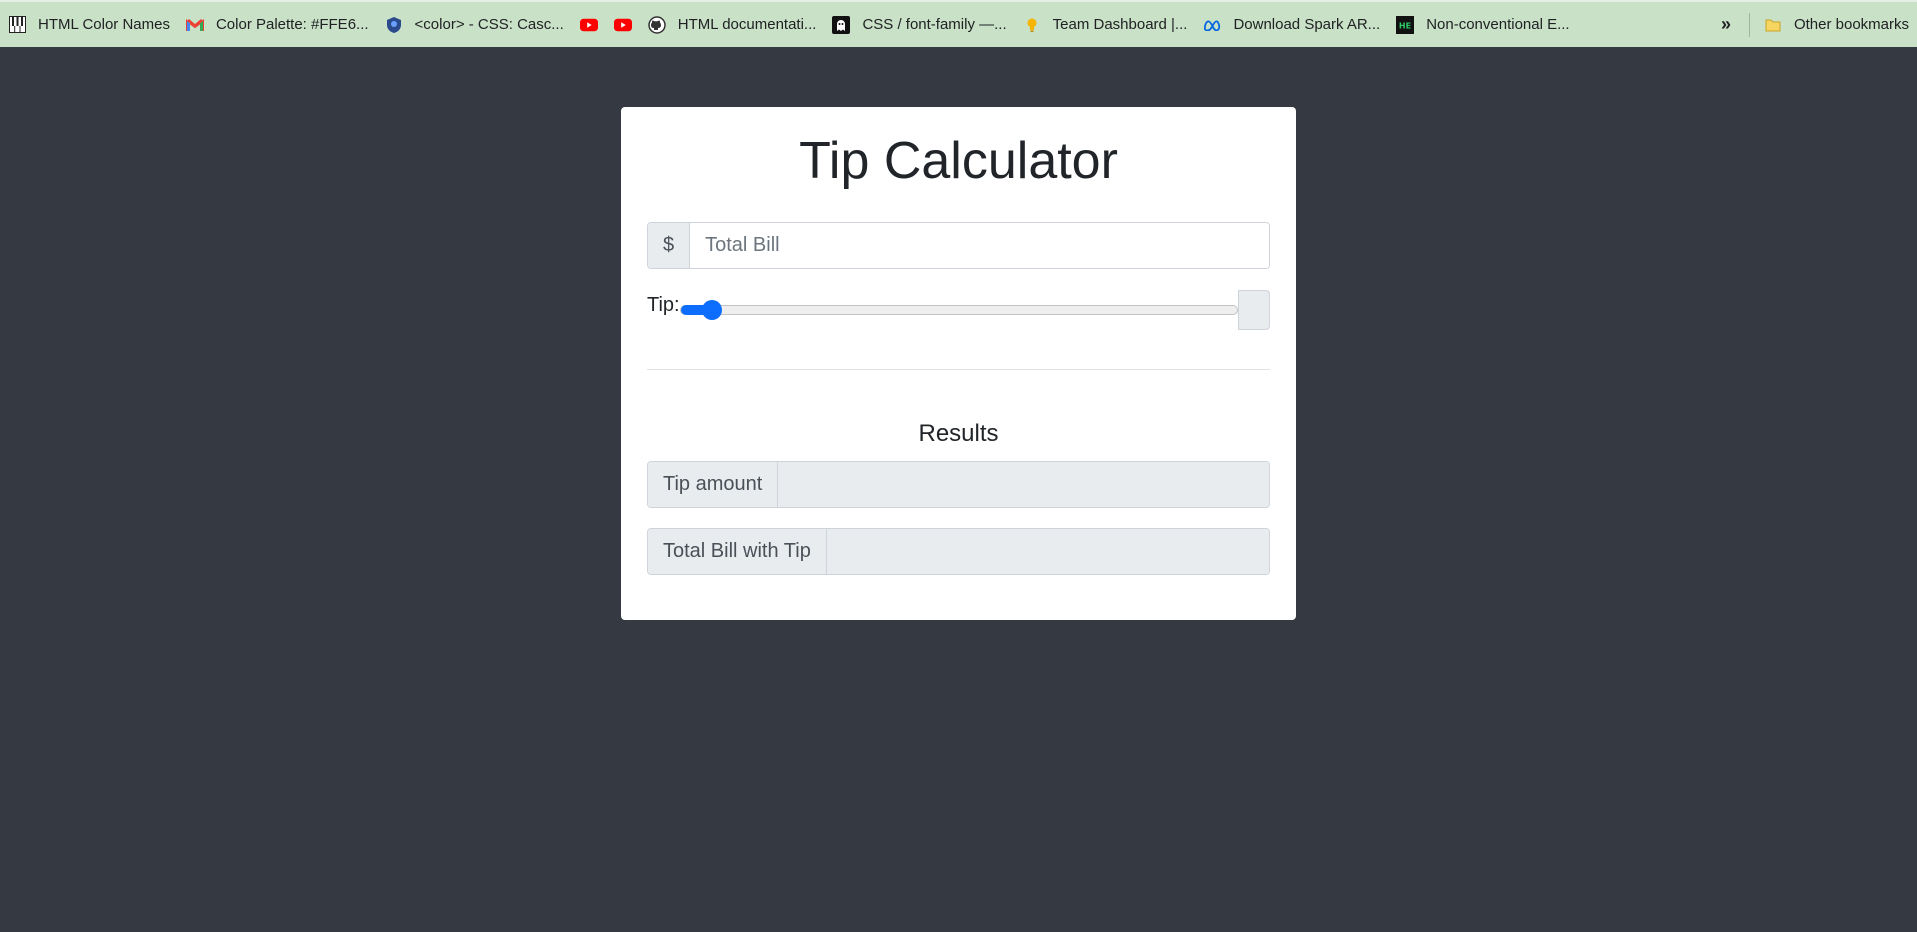 This screenshot has width=1917, height=932. I want to click on results-heading: Results, so click(958, 433).